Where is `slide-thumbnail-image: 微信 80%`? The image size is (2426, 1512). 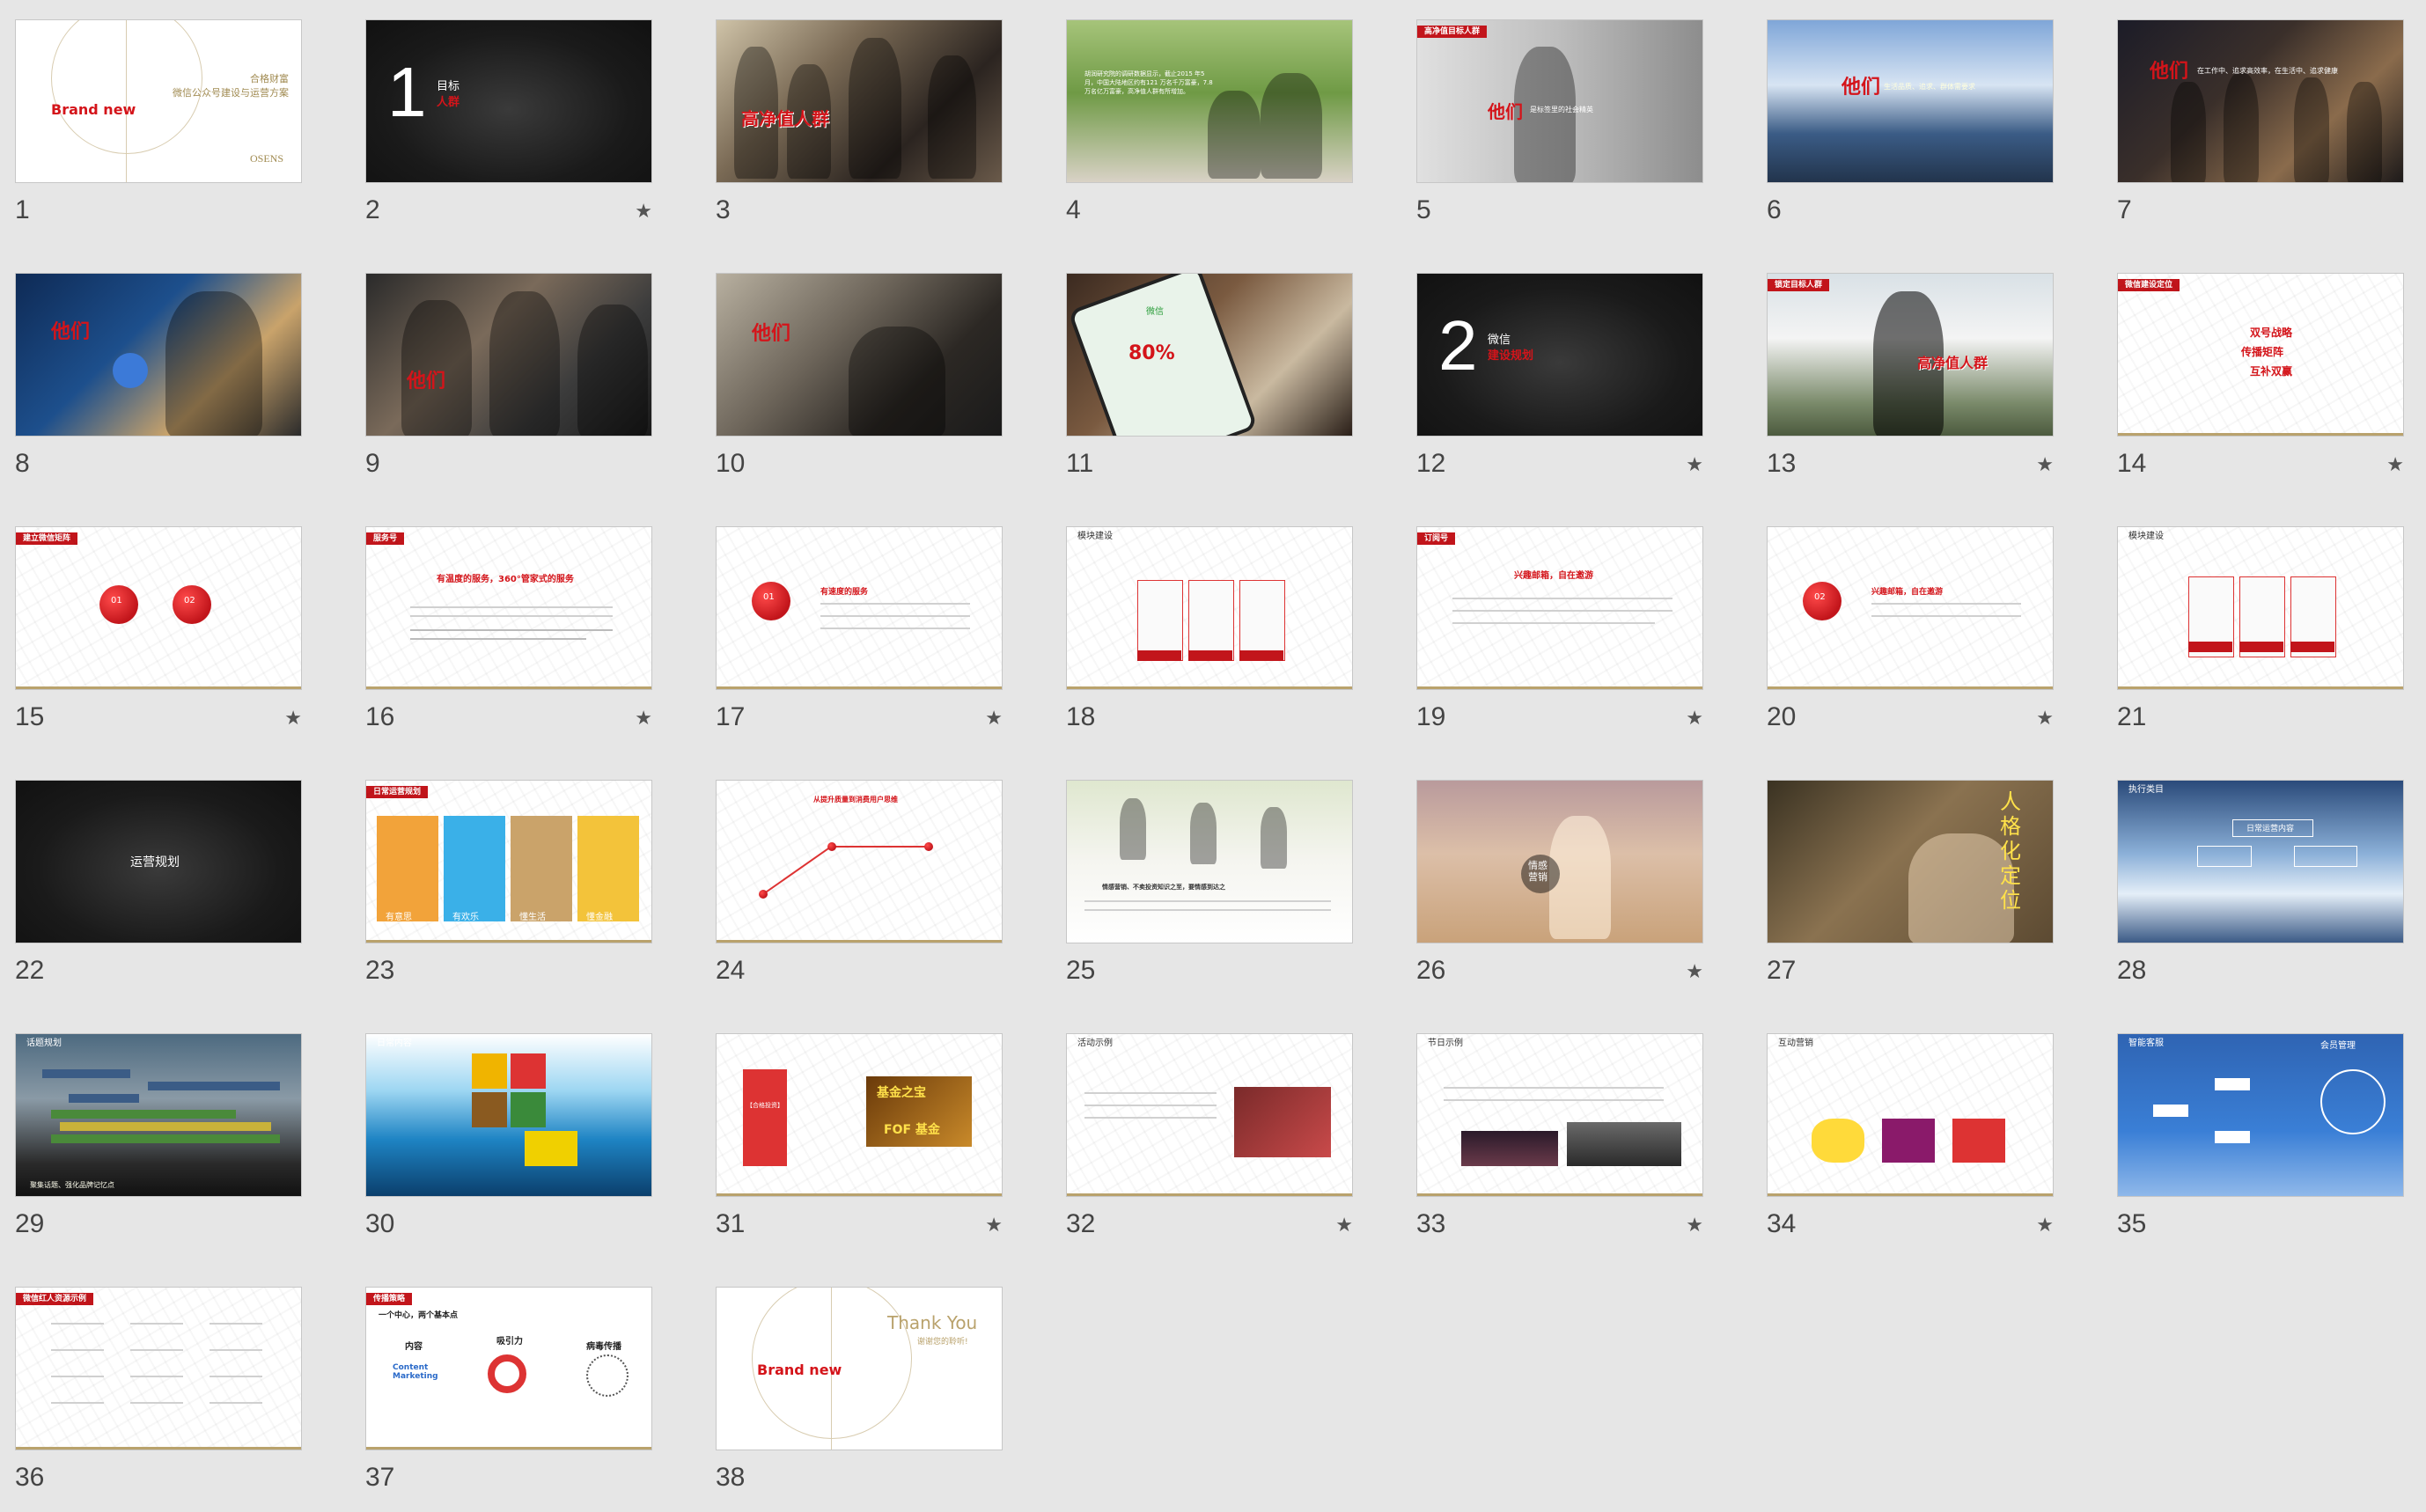
slide-thumbnail-image: 微信 80% is located at coordinates (1209, 355).